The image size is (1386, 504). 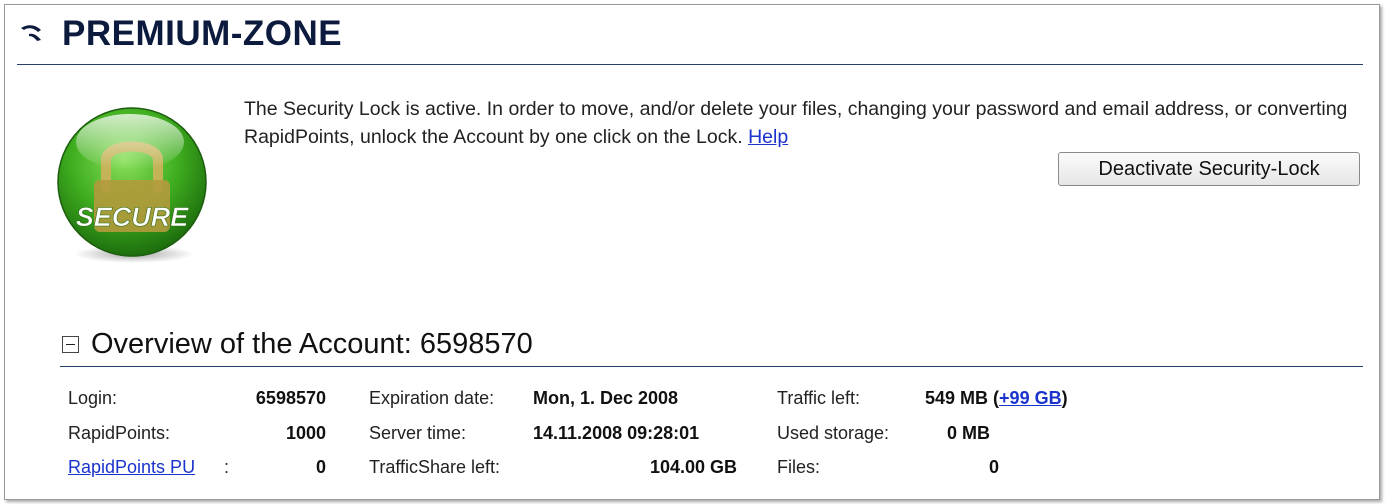 What do you see at coordinates (606, 398) in the screenshot?
I see `expiration-value: Mon, 1. Dec 2008` at bounding box center [606, 398].